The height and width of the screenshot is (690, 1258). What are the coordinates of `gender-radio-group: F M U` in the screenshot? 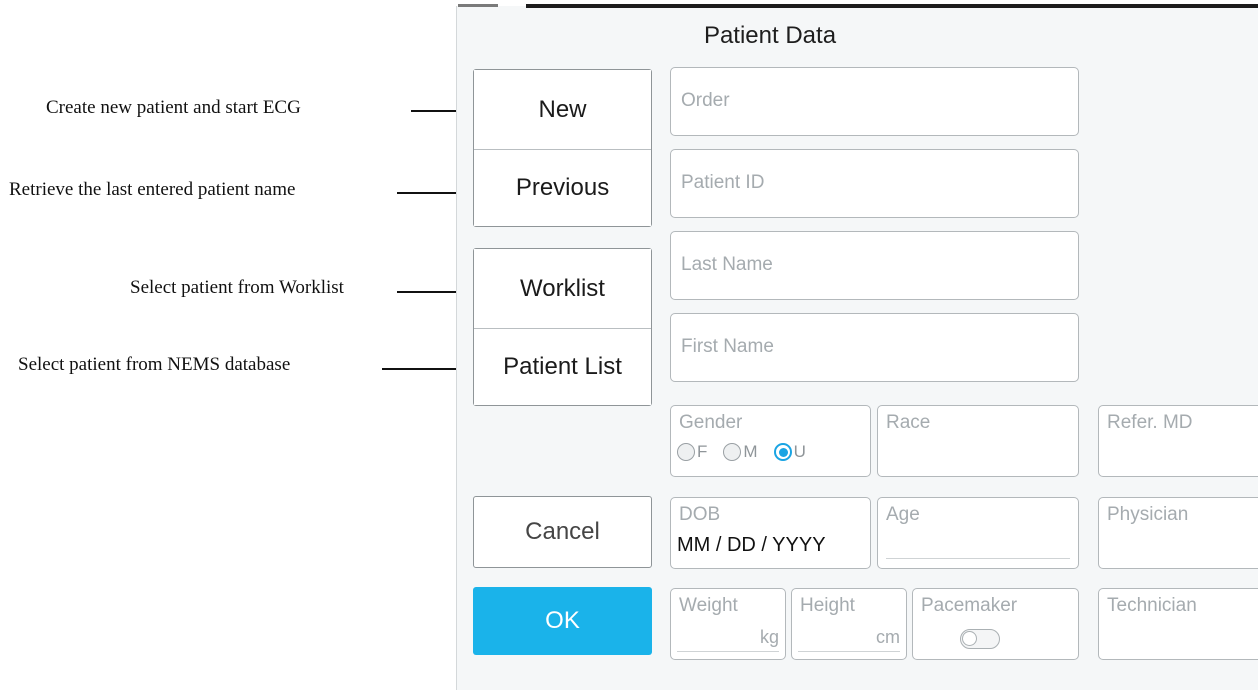 It's located at (749, 452).